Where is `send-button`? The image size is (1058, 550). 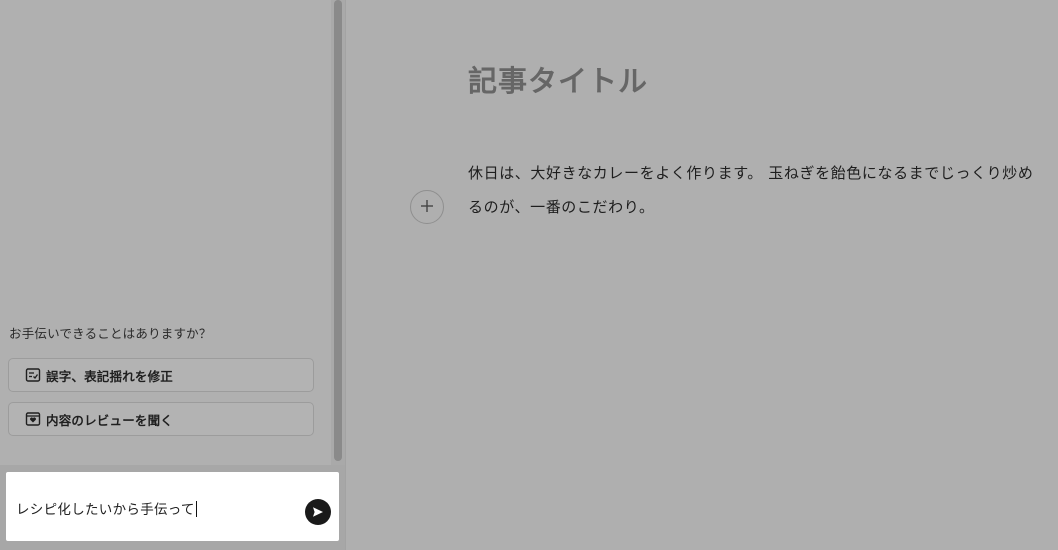 send-button is located at coordinates (318, 512).